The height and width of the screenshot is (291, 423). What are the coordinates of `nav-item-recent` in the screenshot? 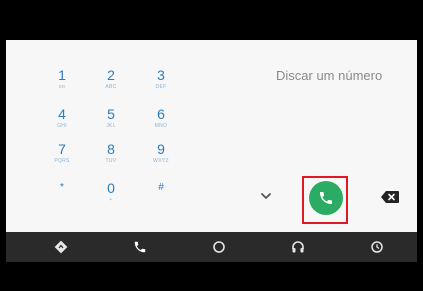 It's located at (377, 247).